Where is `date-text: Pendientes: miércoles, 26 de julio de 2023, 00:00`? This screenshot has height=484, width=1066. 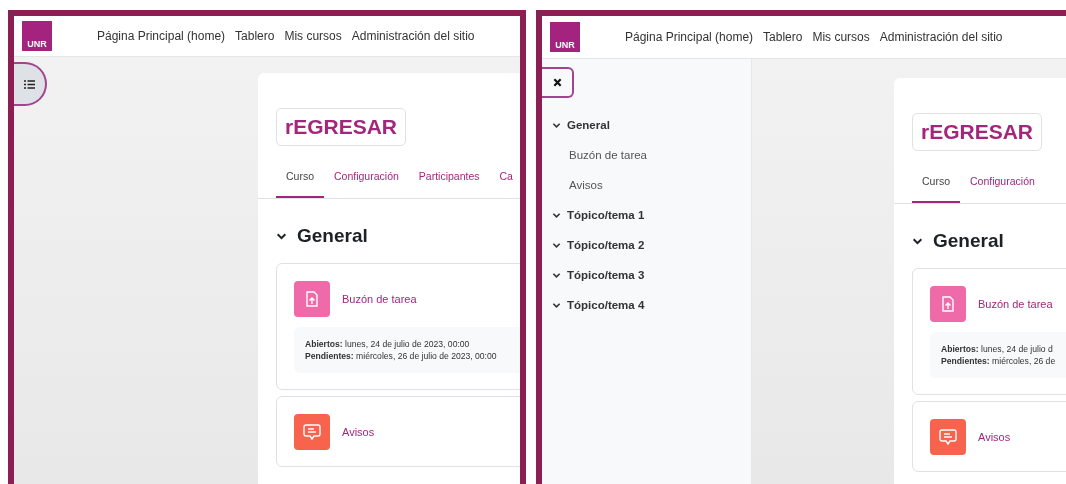 date-text: Pendientes: miércoles, 26 de julio de 2023, 00:00 is located at coordinates (401, 356).